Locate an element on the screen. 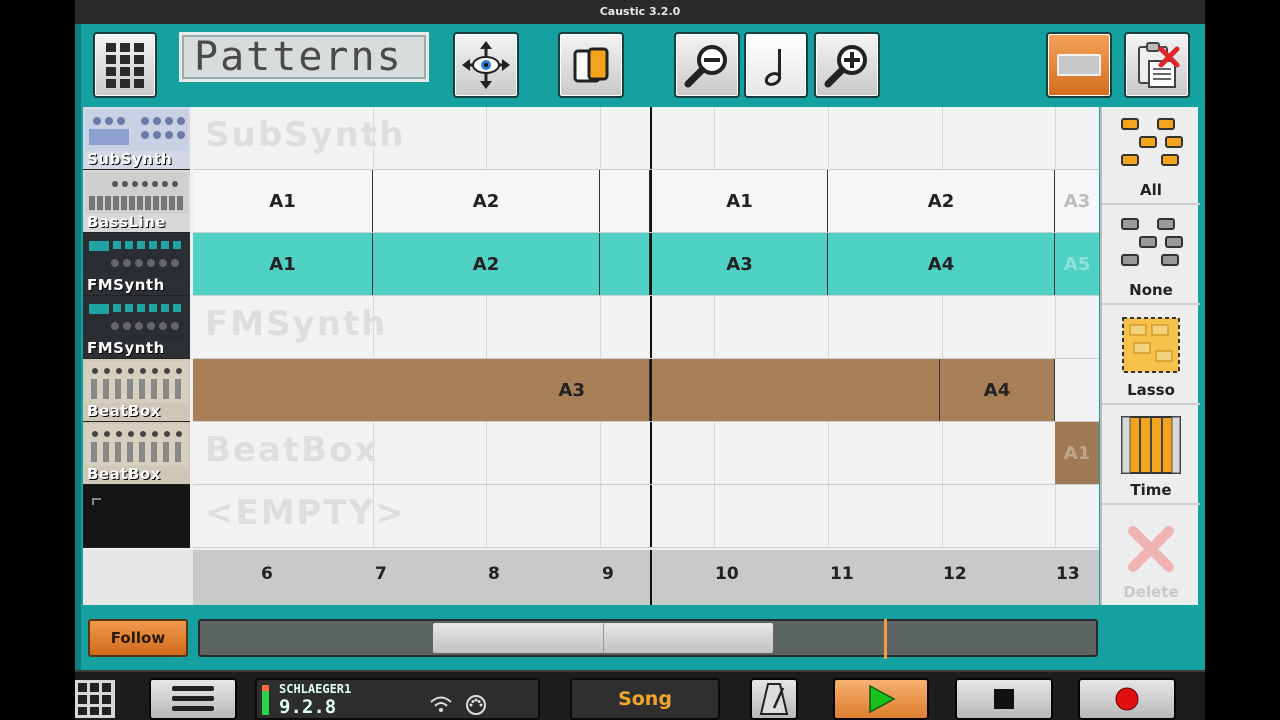  ruler-tick: 9 is located at coordinates (608, 574).